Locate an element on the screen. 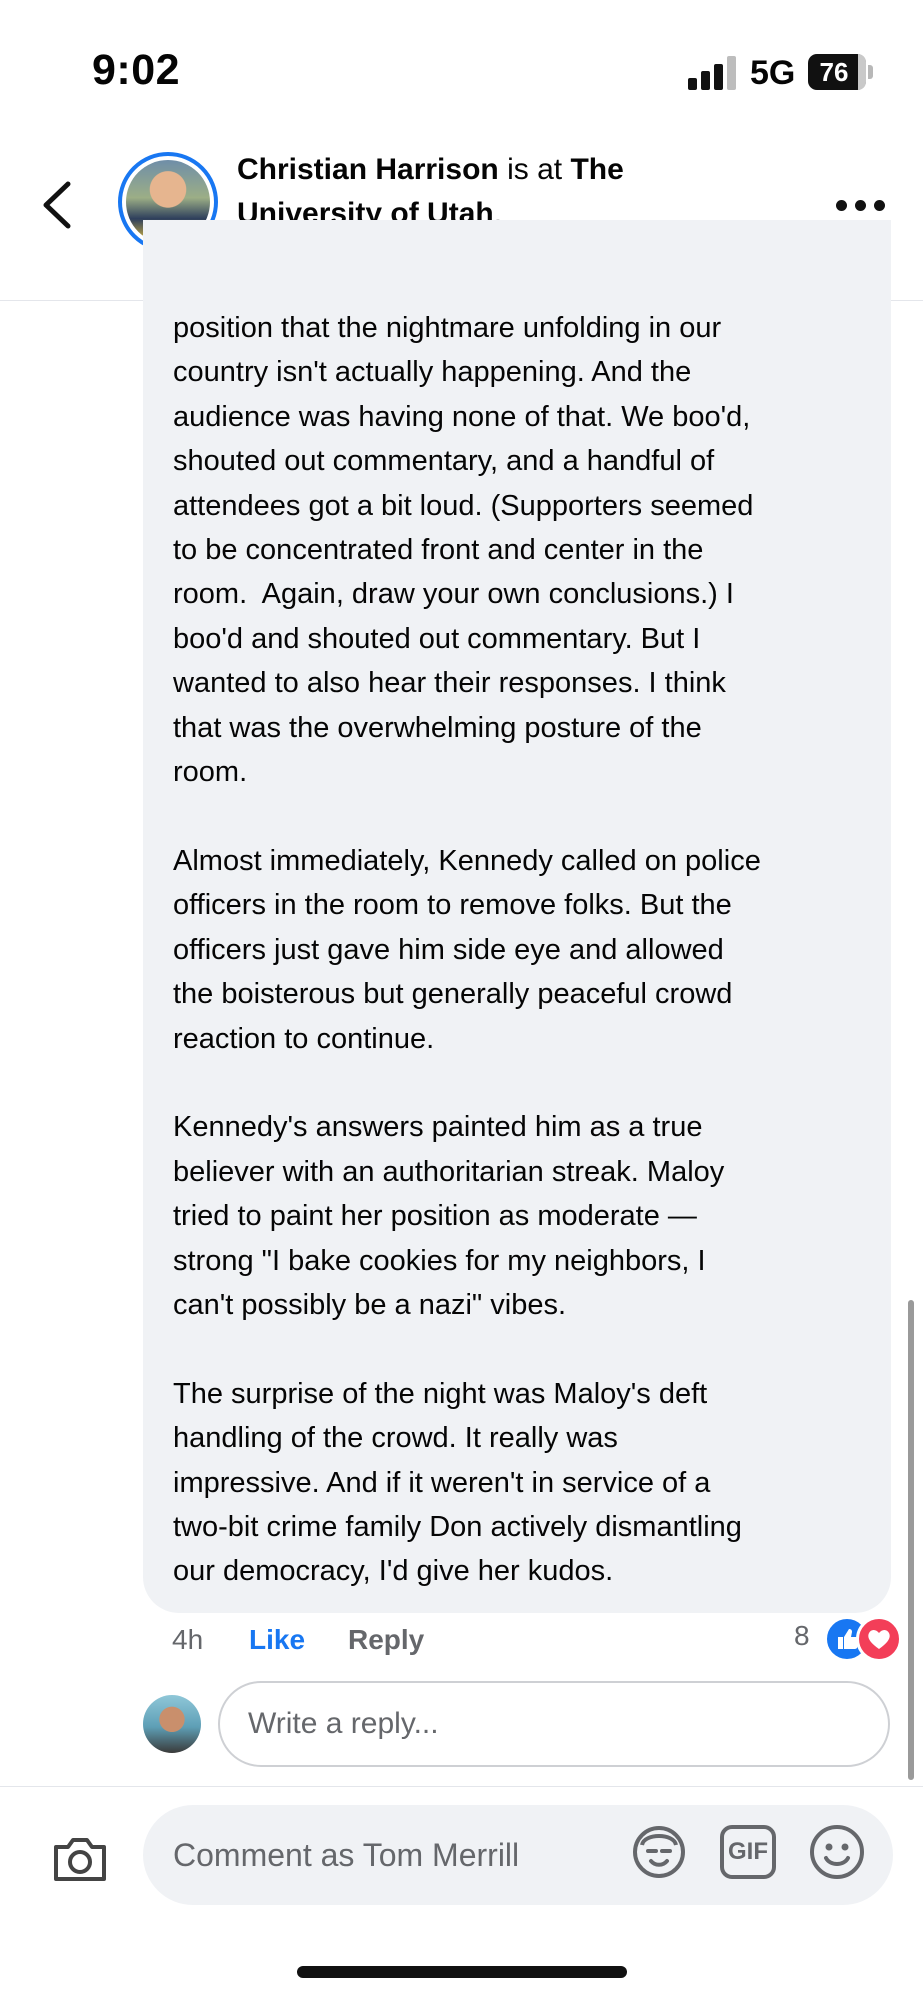  home-indicator is located at coordinates (462, 1972).